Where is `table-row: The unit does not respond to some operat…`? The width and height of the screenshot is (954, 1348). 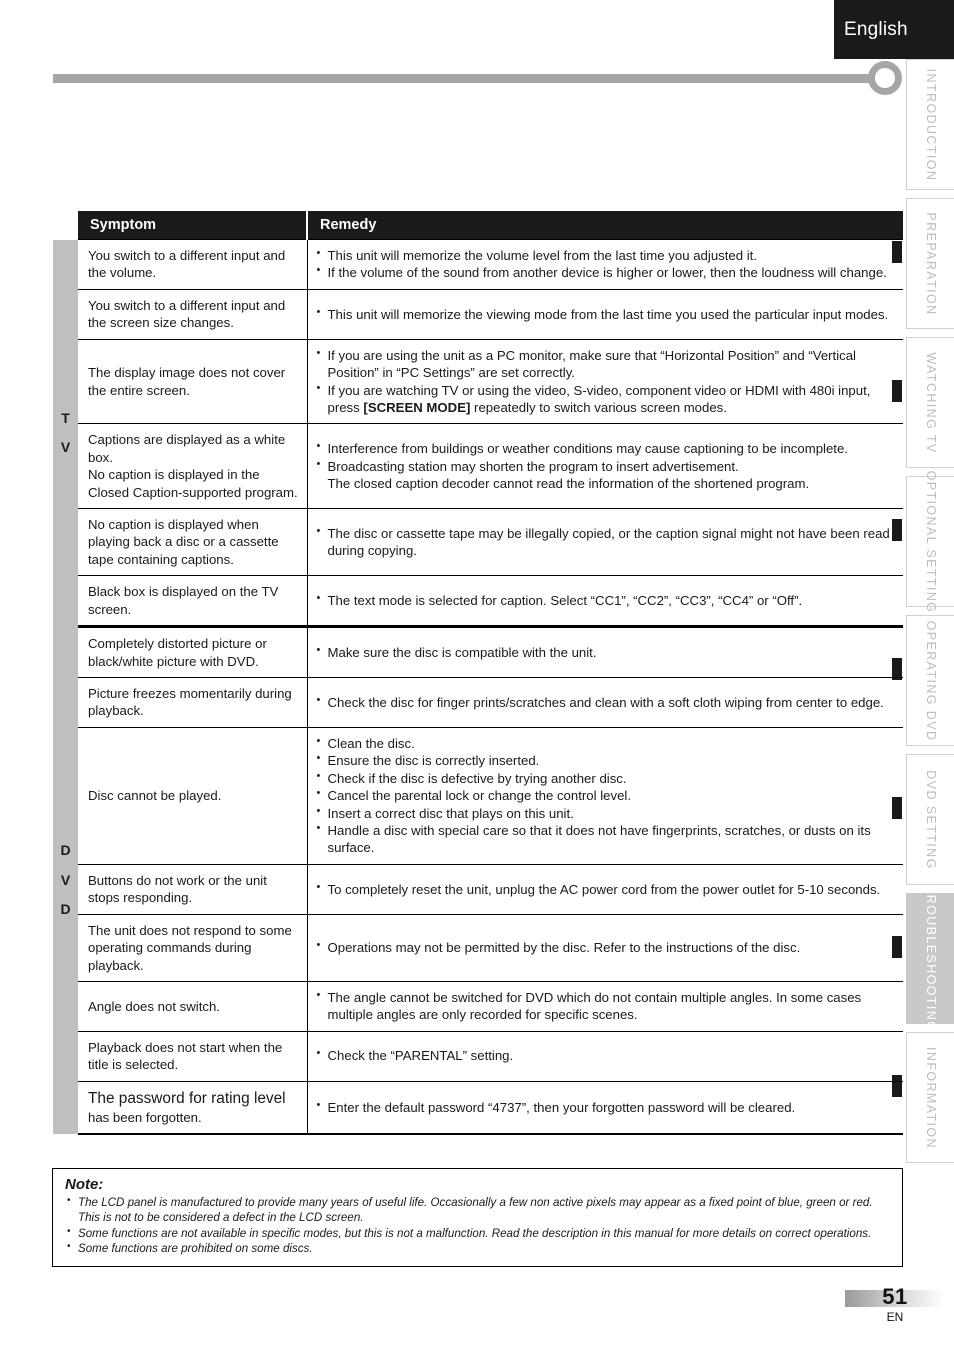
table-row: The unit does not respond to some operat… is located at coordinates (478, 947).